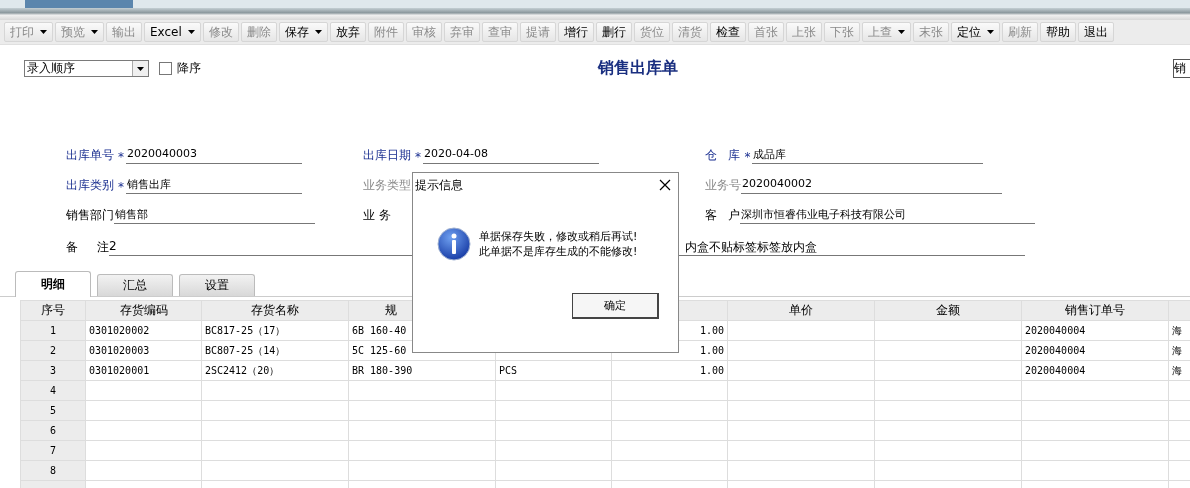  I want to click on field-label: 出库日期, so click(387, 155).